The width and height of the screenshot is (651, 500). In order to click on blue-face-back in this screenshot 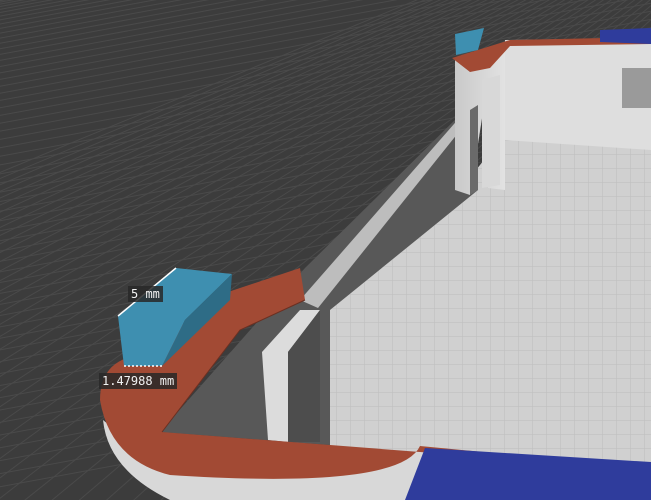, I will do `click(625, 36)`.